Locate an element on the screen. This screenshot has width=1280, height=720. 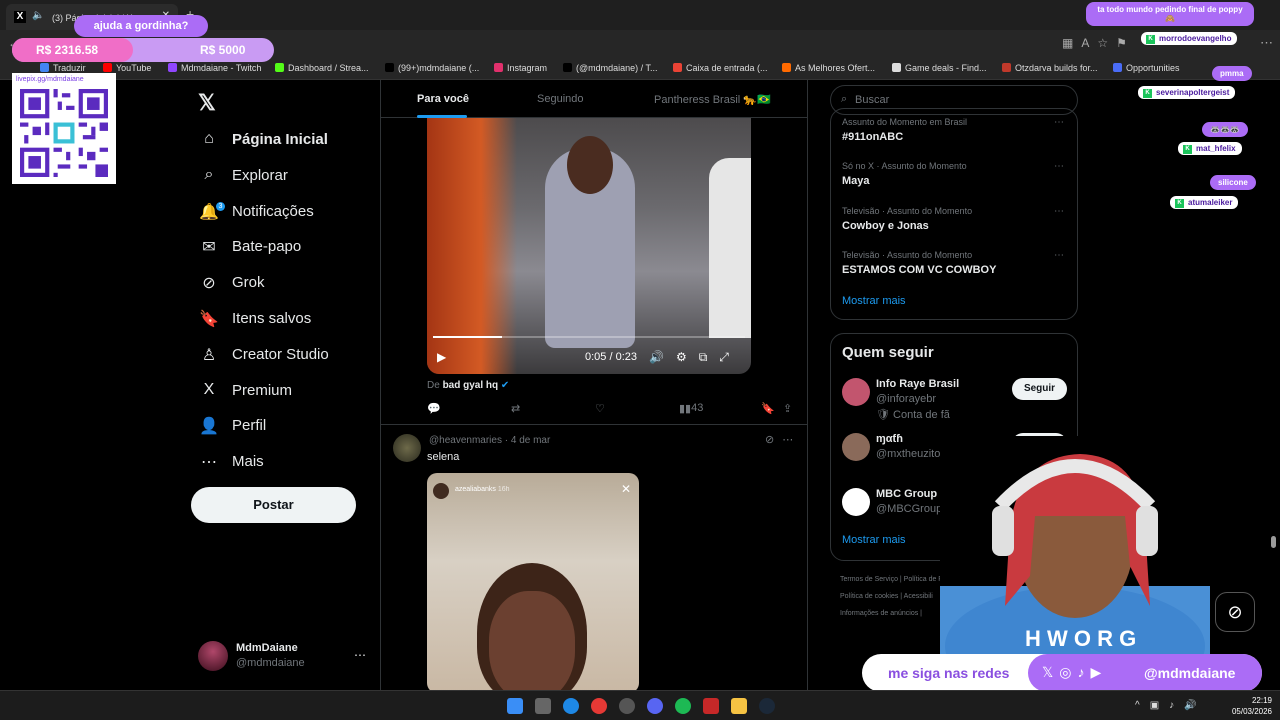
trend-meta: Assunto do Momento em Brasil is located at coordinates (905, 122).